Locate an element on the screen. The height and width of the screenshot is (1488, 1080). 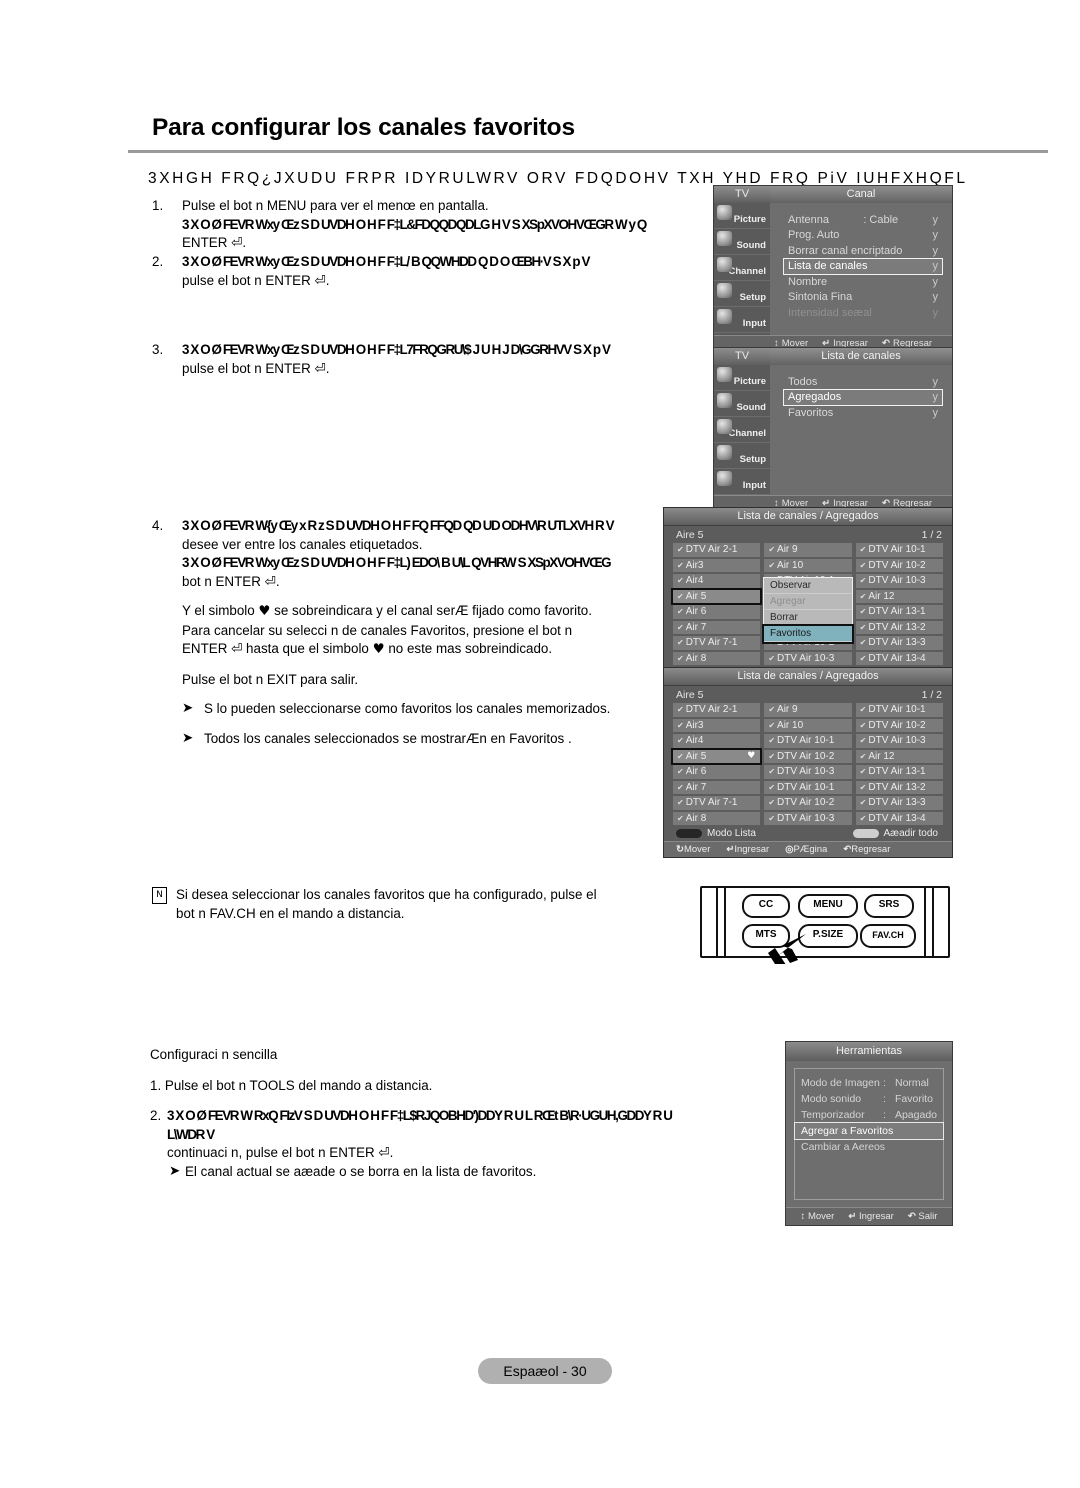
anadir-todo-button-2: Aæadir todo is located at coordinates (895, 833).